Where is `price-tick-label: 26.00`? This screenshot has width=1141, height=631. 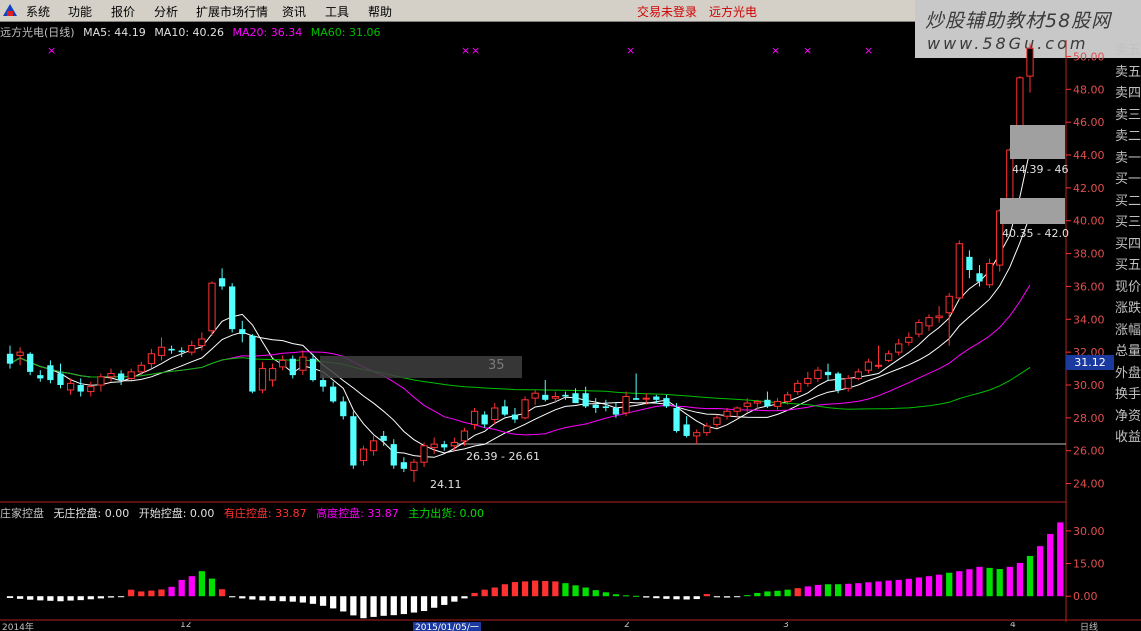
price-tick-label: 26.00 is located at coordinates (1089, 451).